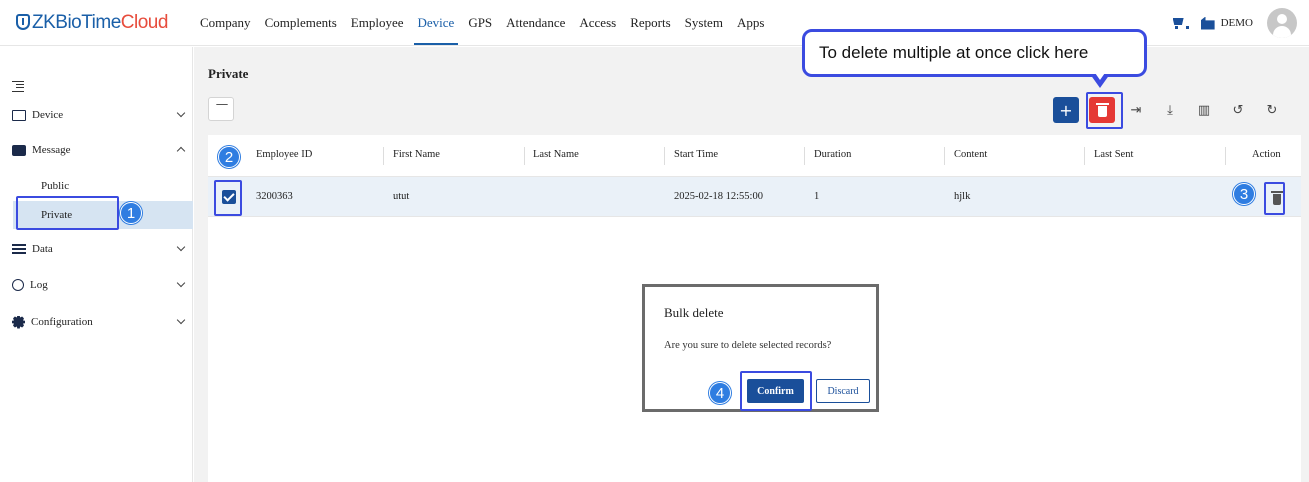 The height and width of the screenshot is (482, 1309). Describe the element at coordinates (650, 23) in the screenshot. I see `nav-reports: Reports` at that location.